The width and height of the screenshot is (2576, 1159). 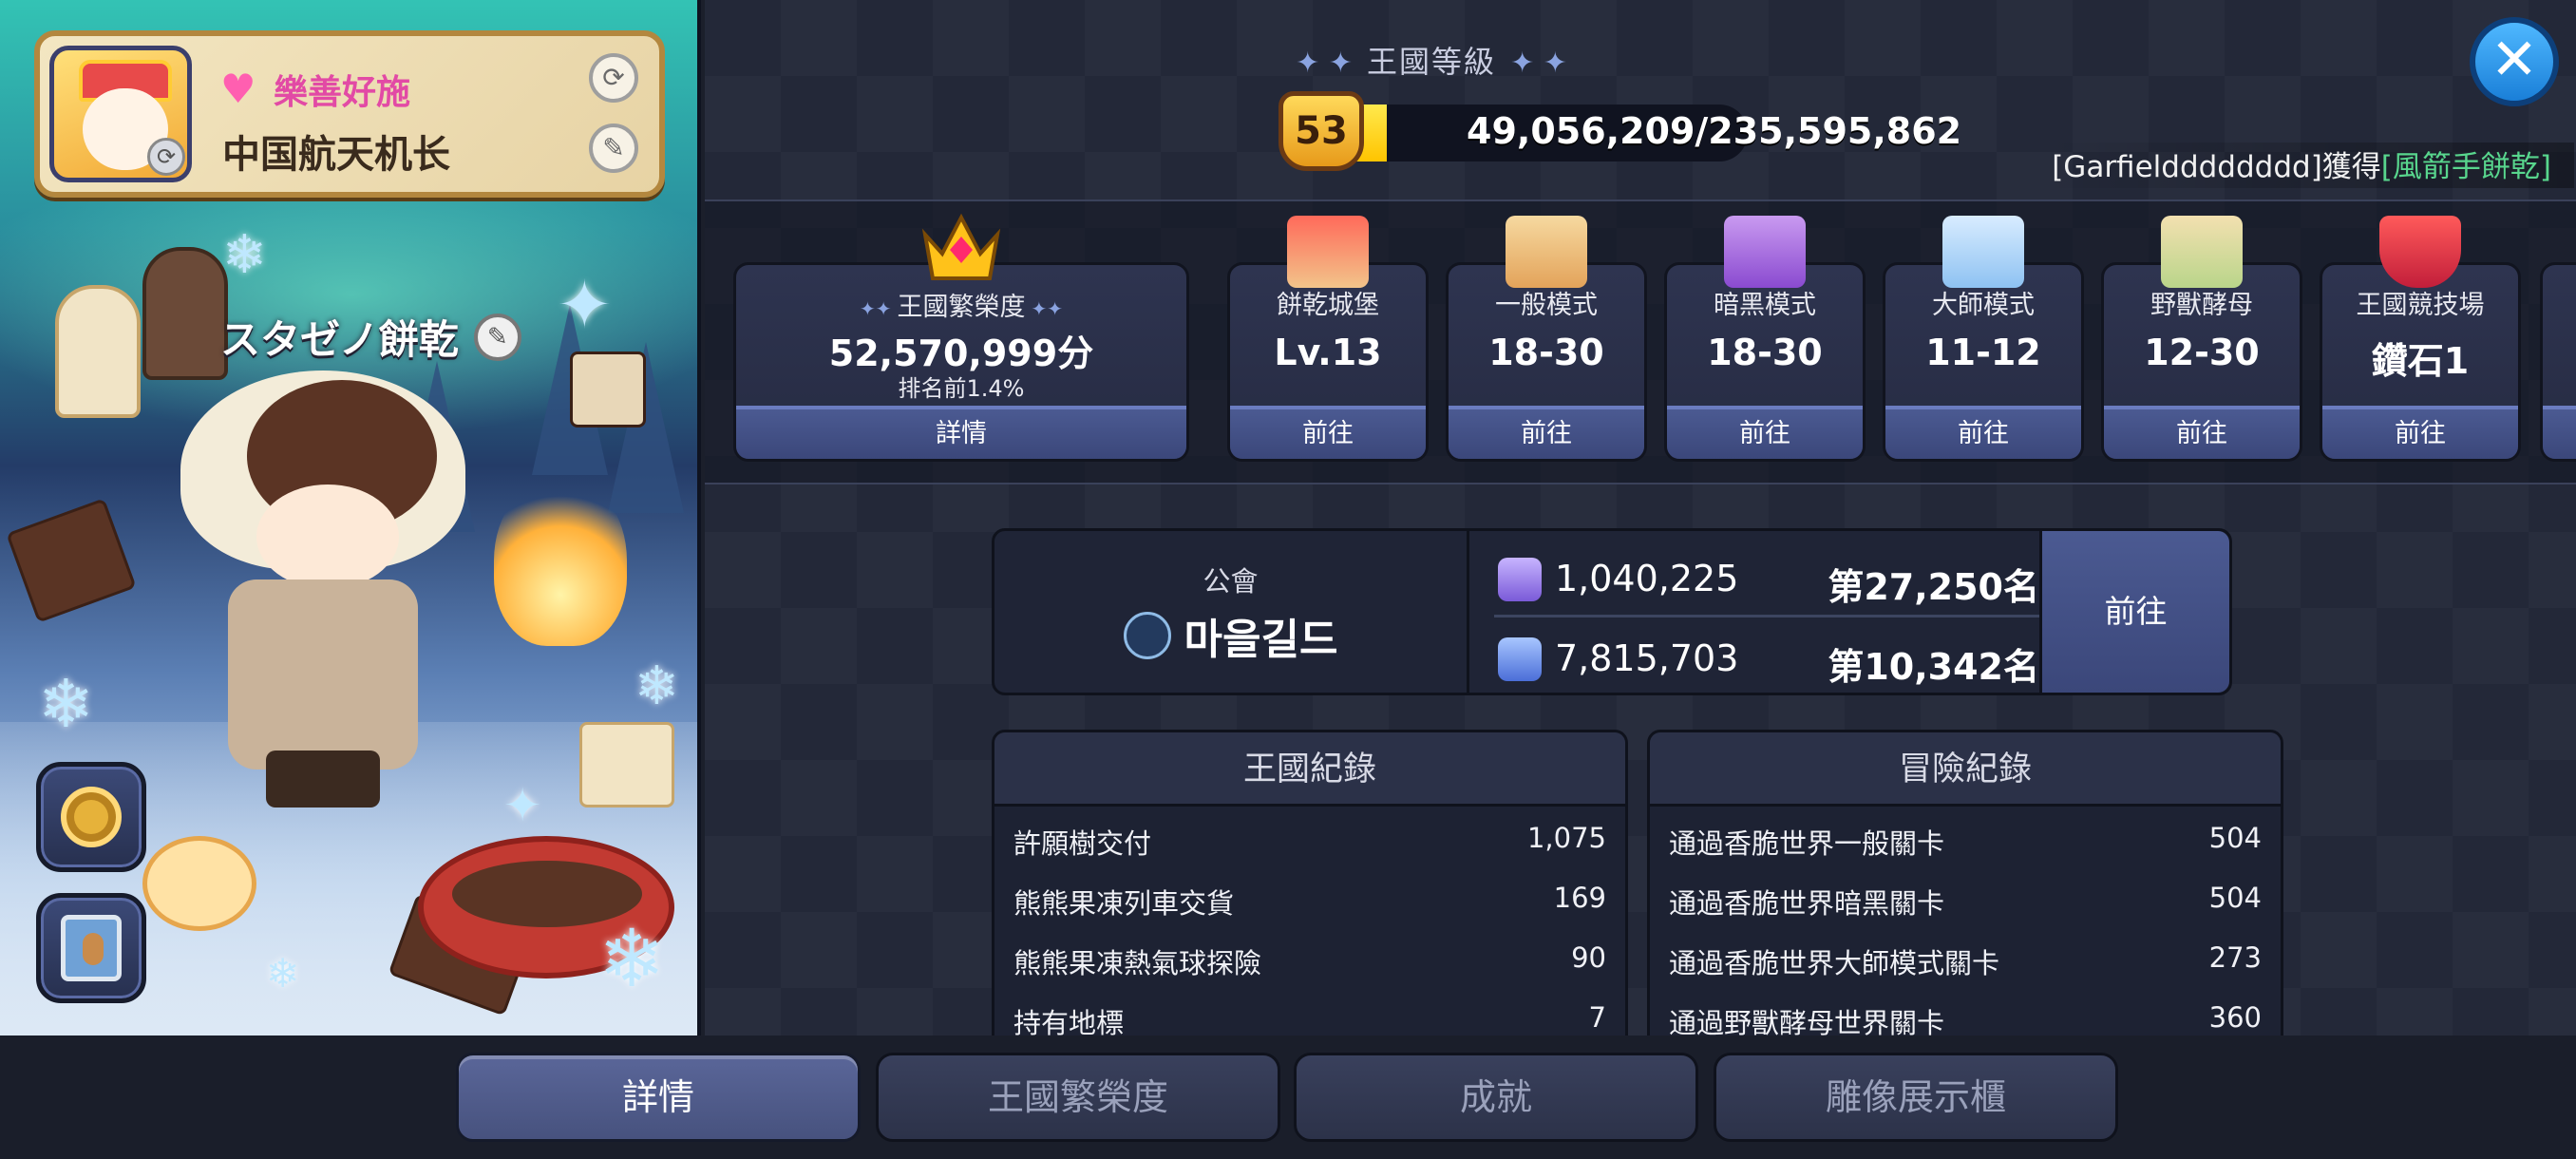 I want to click on change-cookie-button: ✎, so click(x=497, y=337).